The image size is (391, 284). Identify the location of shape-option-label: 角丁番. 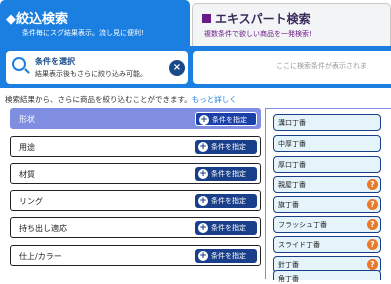
(288, 279).